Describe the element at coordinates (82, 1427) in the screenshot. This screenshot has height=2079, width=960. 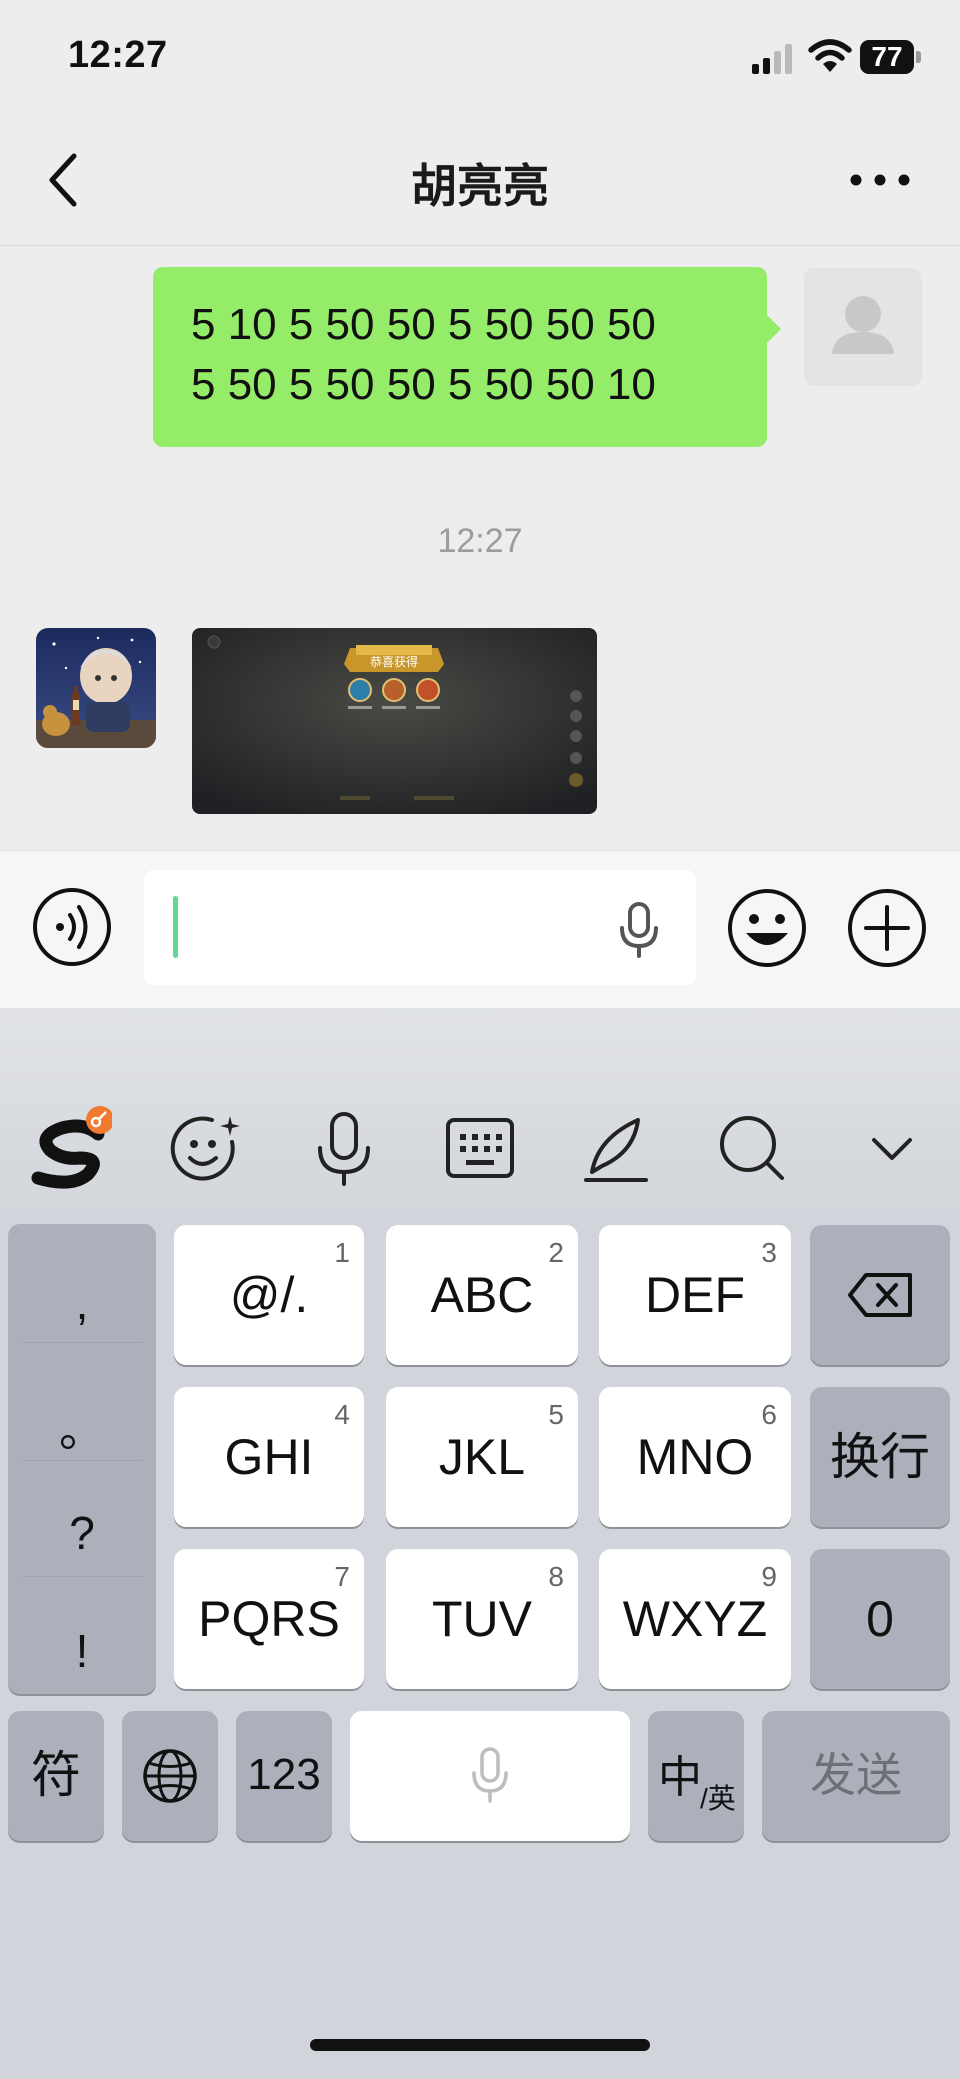
I see `punct-period-key: 。` at that location.